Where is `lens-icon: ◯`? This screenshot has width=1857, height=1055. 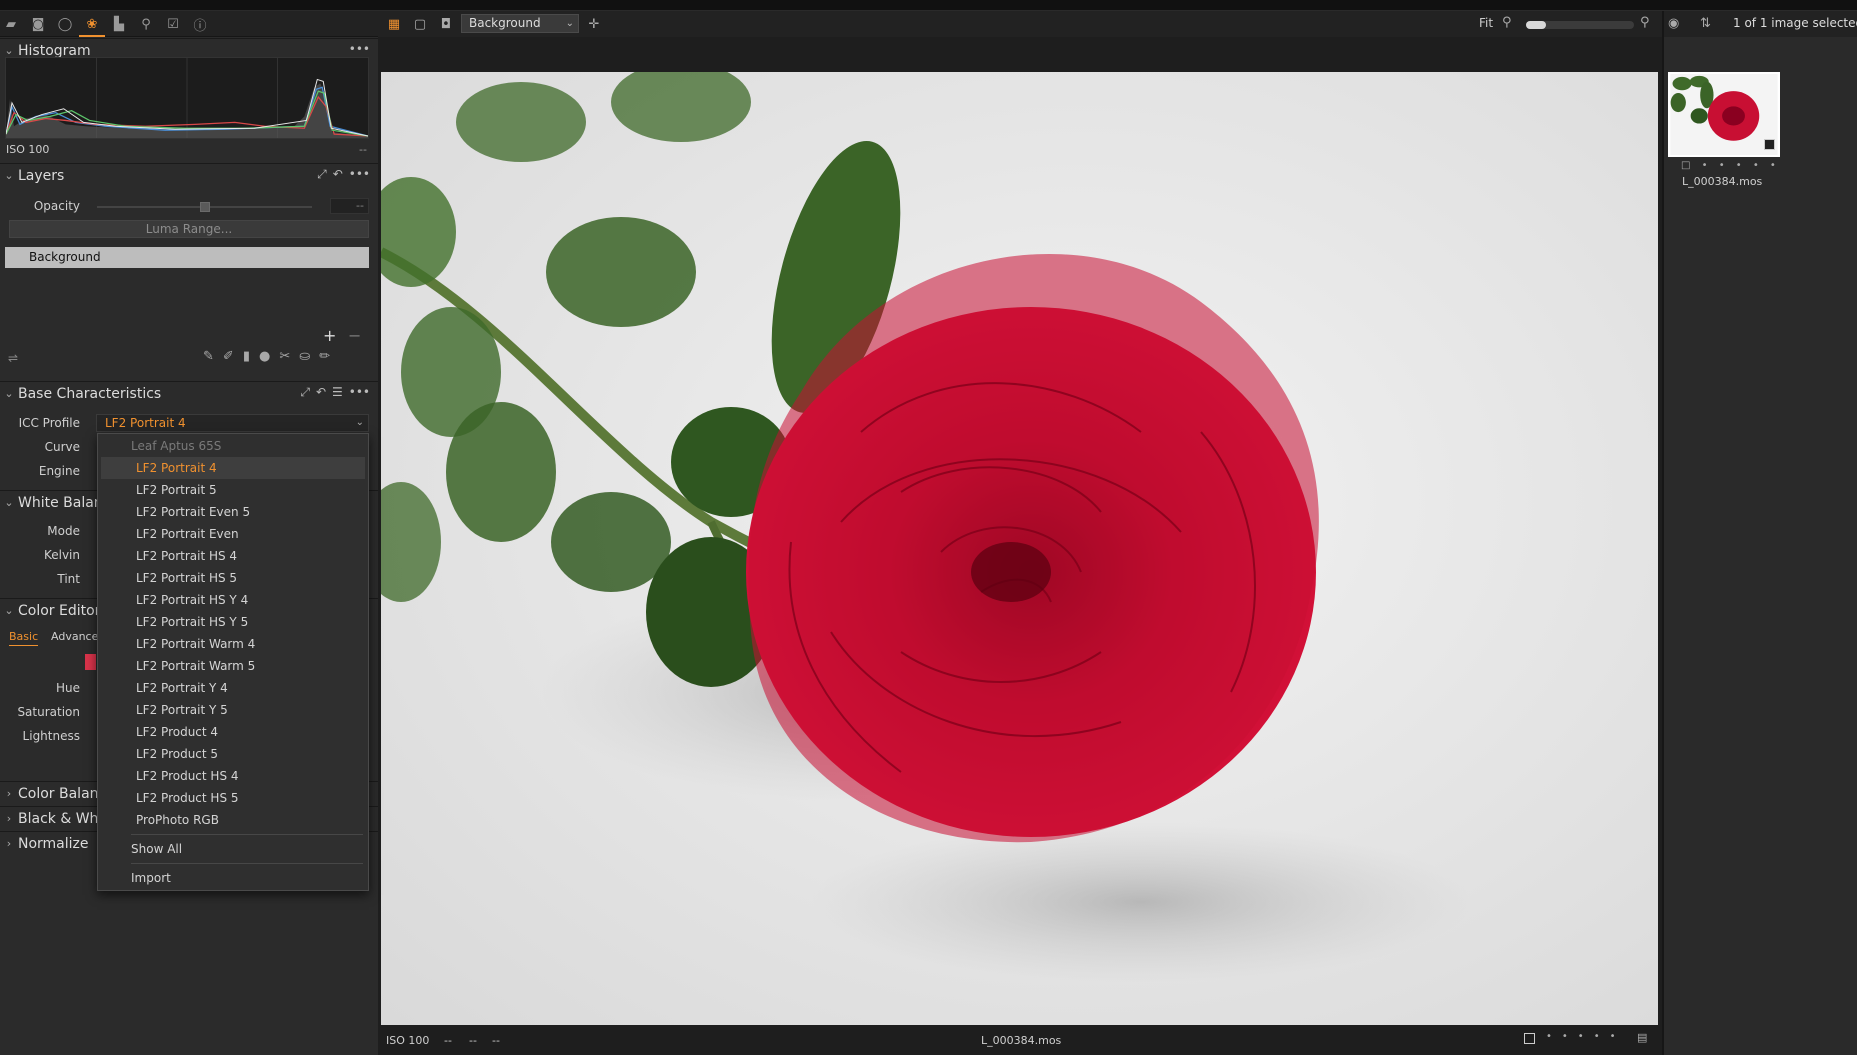 lens-icon: ◯ is located at coordinates (65, 24).